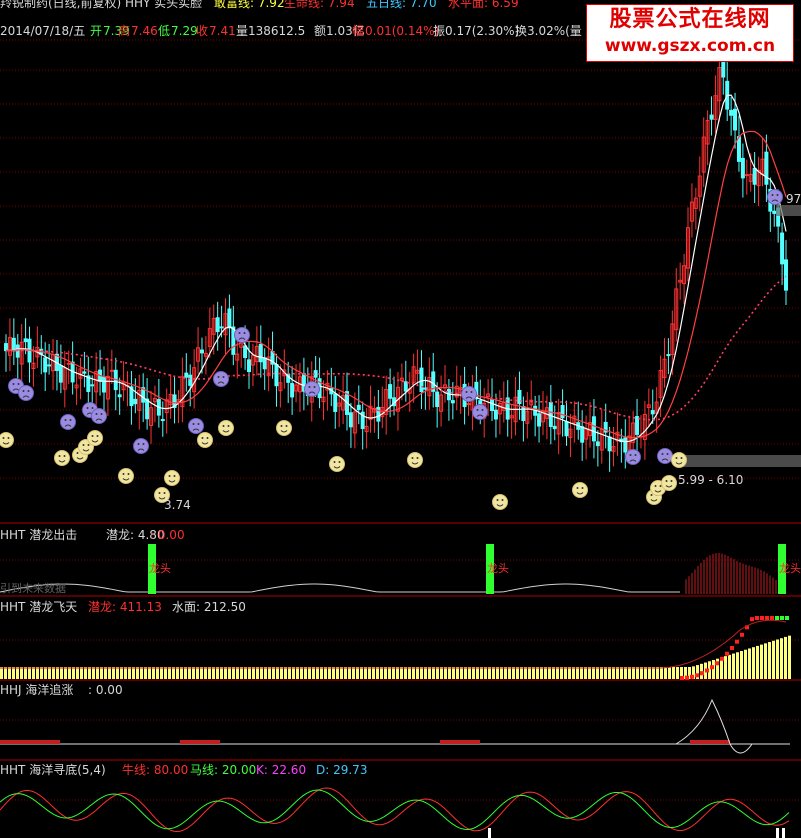  I want to click on panel4-title: HHT 海洋寻底(5,4), so click(53, 770).